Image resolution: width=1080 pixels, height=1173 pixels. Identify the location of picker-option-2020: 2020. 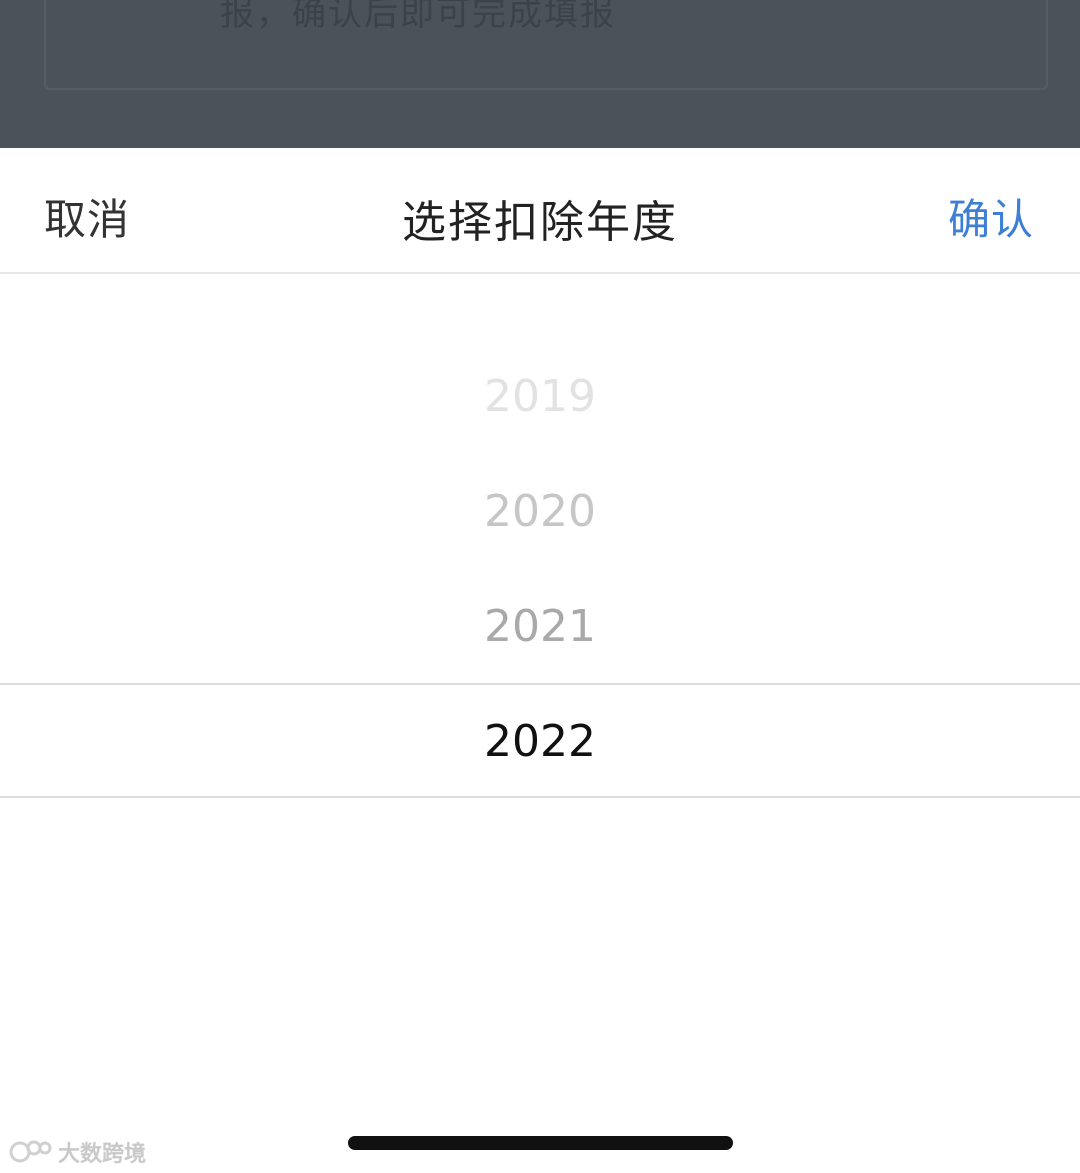
(540, 512).